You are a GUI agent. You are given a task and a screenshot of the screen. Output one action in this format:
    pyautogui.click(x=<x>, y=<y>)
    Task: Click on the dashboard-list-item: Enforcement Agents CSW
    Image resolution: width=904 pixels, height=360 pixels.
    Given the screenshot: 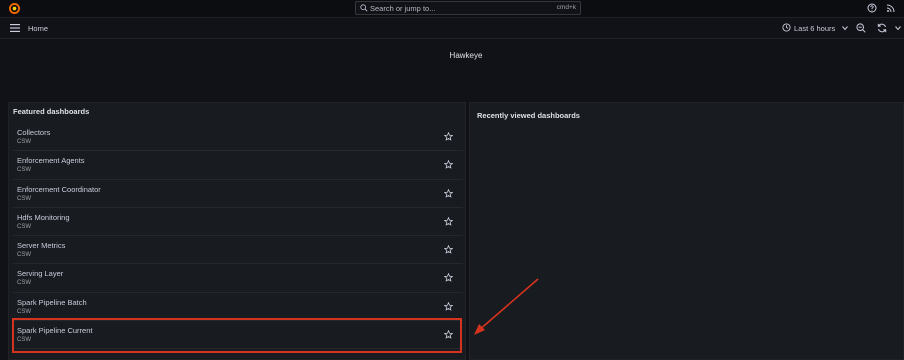 What is the action you would take?
    pyautogui.click(x=238, y=165)
    